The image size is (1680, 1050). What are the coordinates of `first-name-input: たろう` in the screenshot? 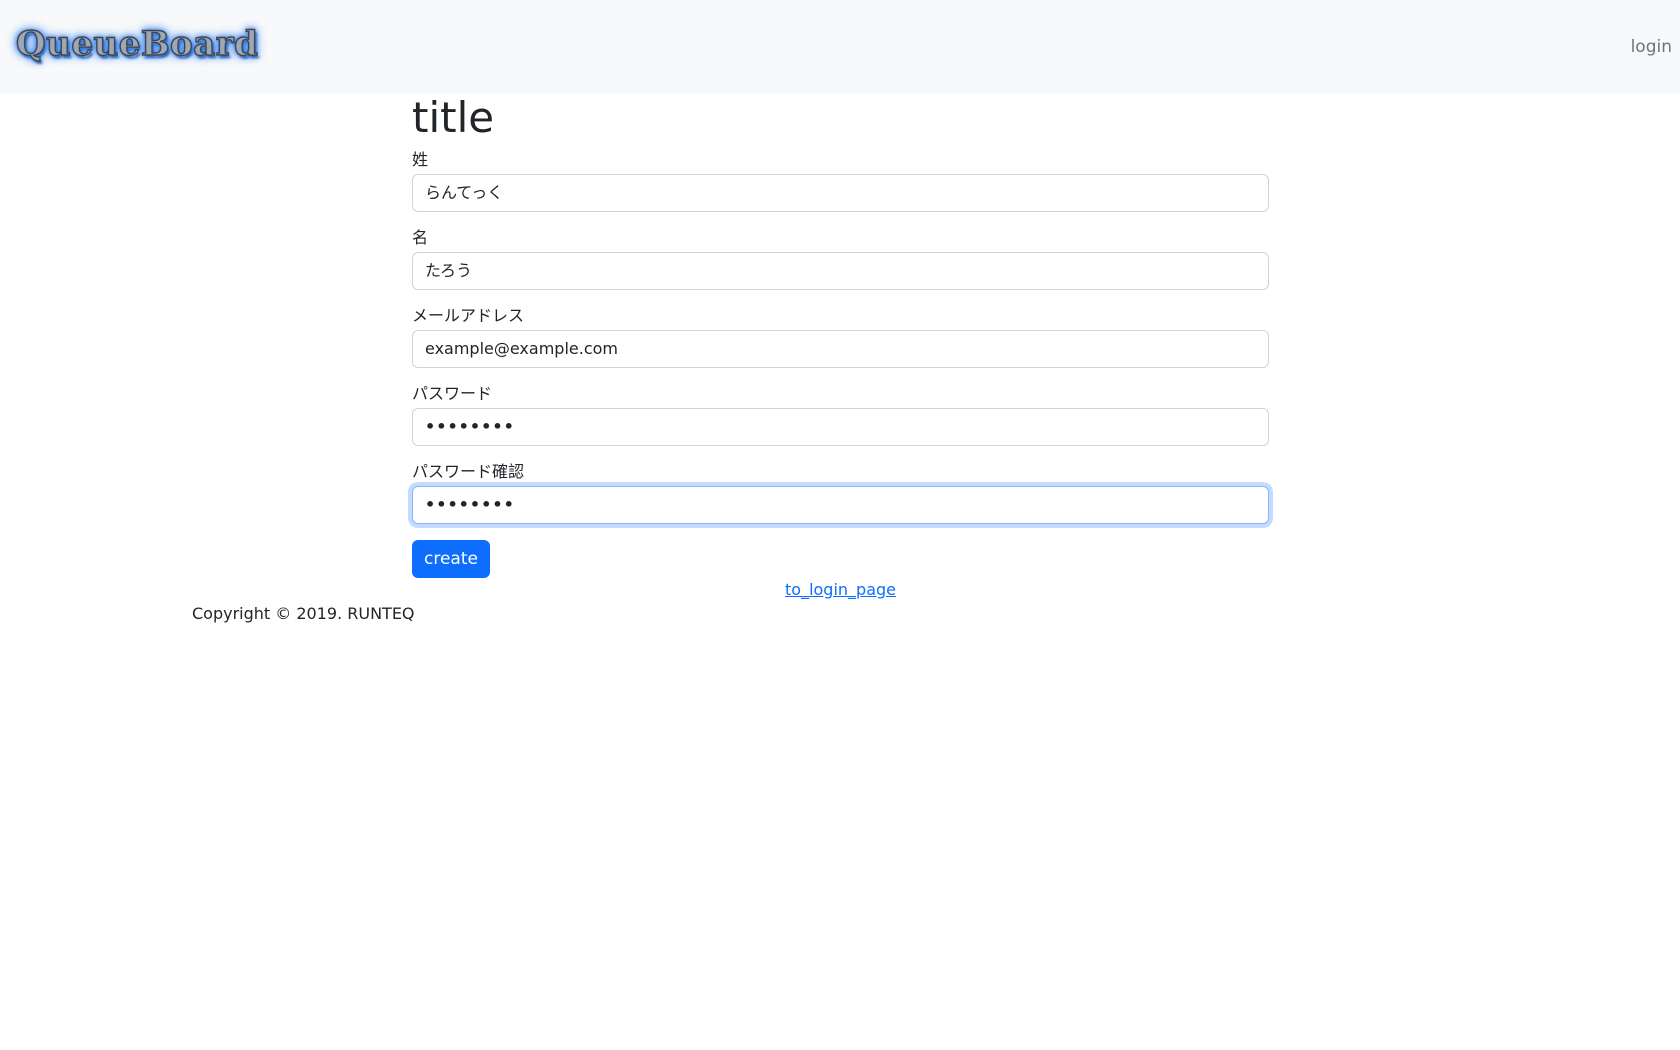 It's located at (840, 271).